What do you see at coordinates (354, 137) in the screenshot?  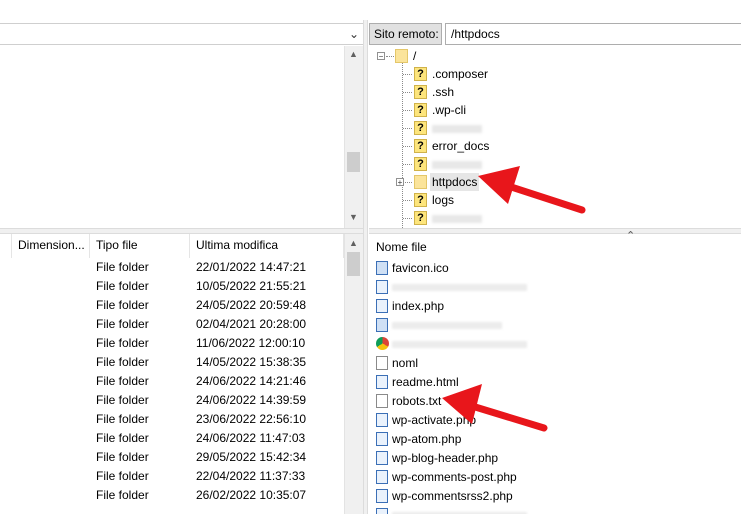 I see `local-tree-scrollbar: ▲ ▼` at bounding box center [354, 137].